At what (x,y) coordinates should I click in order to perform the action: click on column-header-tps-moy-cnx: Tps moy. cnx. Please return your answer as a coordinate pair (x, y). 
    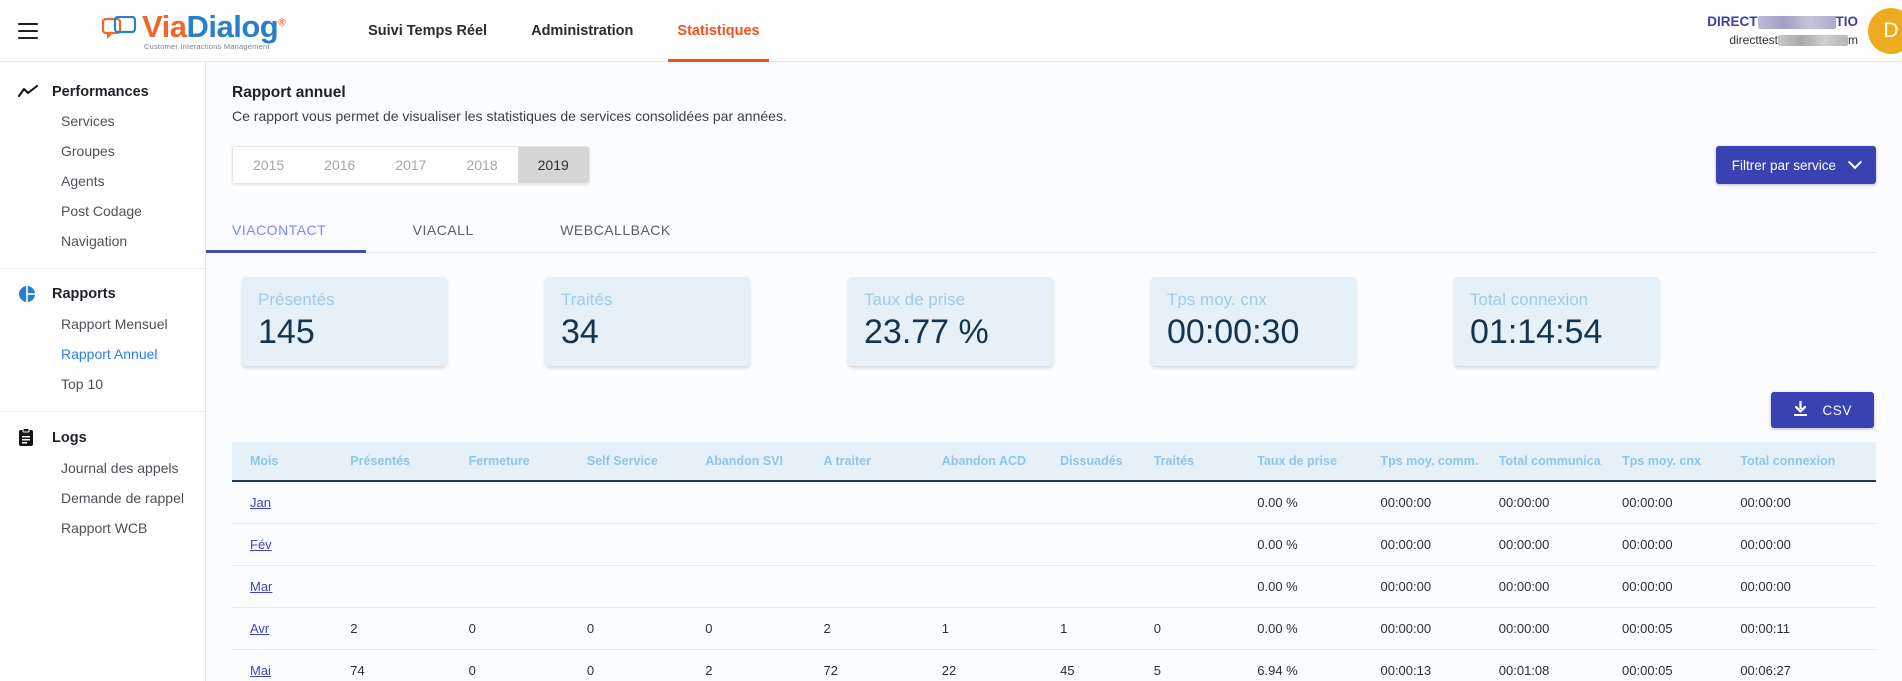
    Looking at the image, I should click on (1681, 462).